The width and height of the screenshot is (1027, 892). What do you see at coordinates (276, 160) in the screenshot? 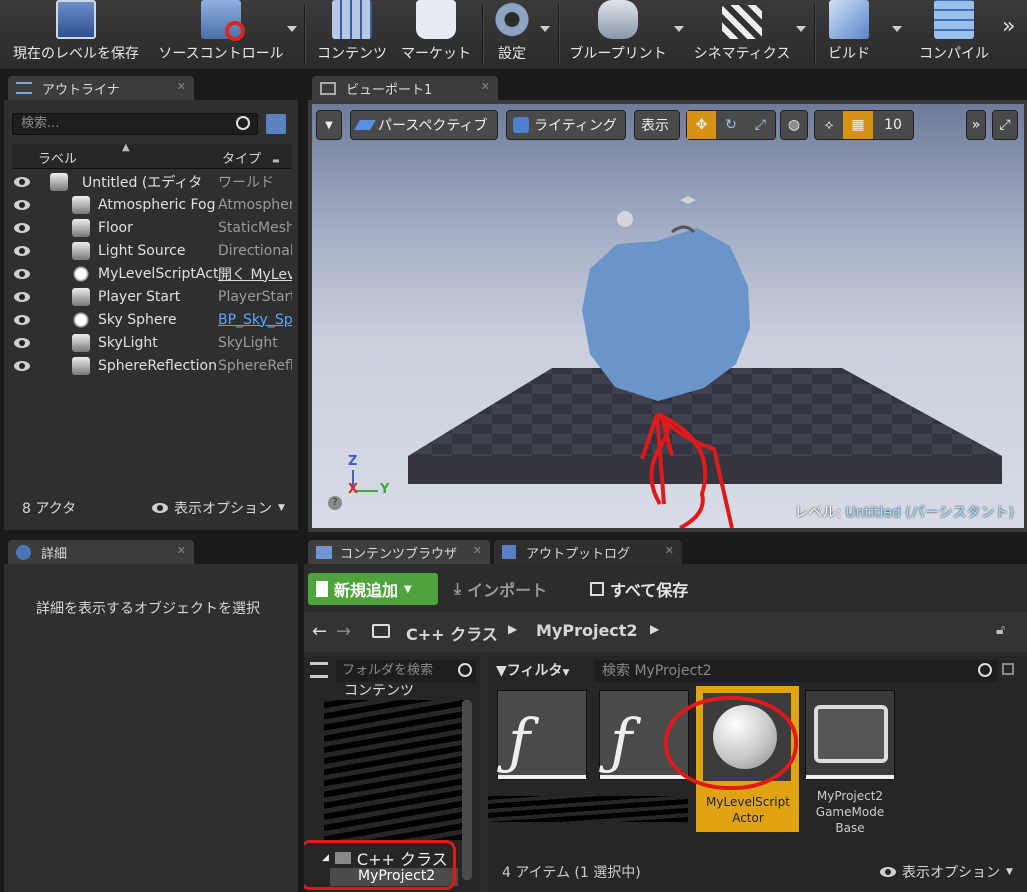
I see `column-options-icon: ▬` at bounding box center [276, 160].